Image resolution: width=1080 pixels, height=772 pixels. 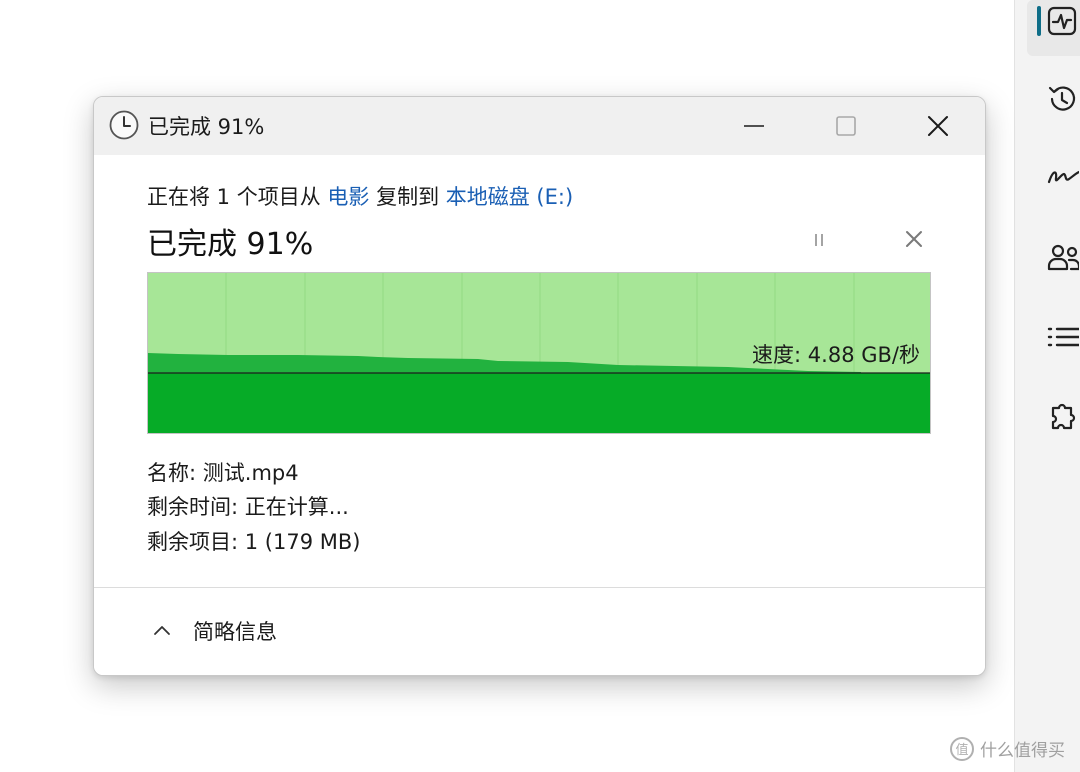 I want to click on side-panel, so click(x=1047, y=386).